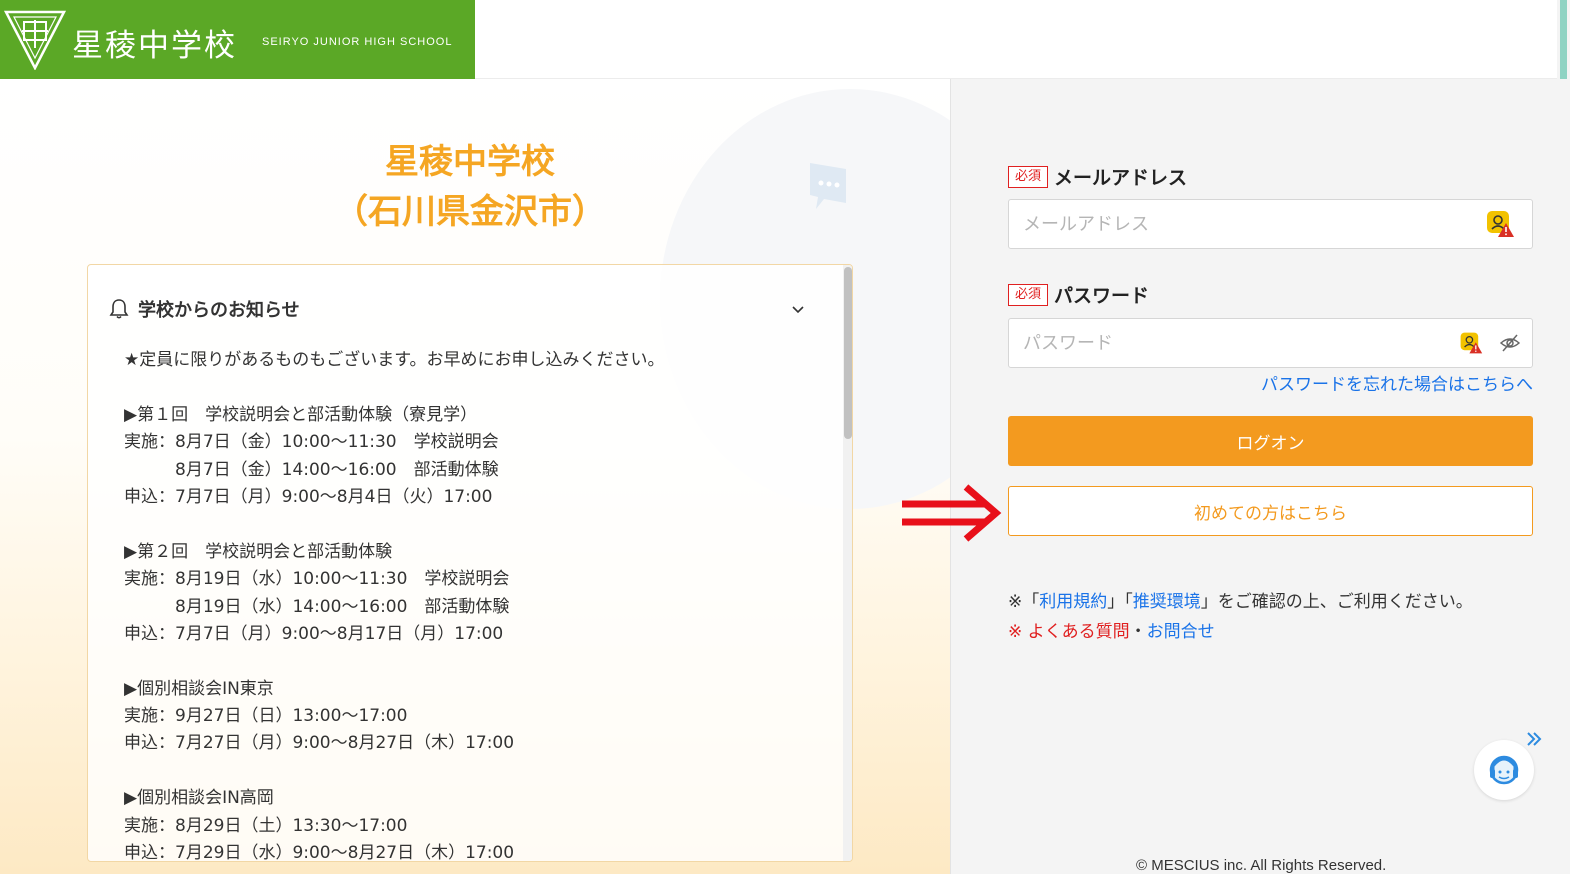 This screenshot has height=874, width=1570. Describe the element at coordinates (1563, 39) in the screenshot. I see `window-scrollbar` at that location.